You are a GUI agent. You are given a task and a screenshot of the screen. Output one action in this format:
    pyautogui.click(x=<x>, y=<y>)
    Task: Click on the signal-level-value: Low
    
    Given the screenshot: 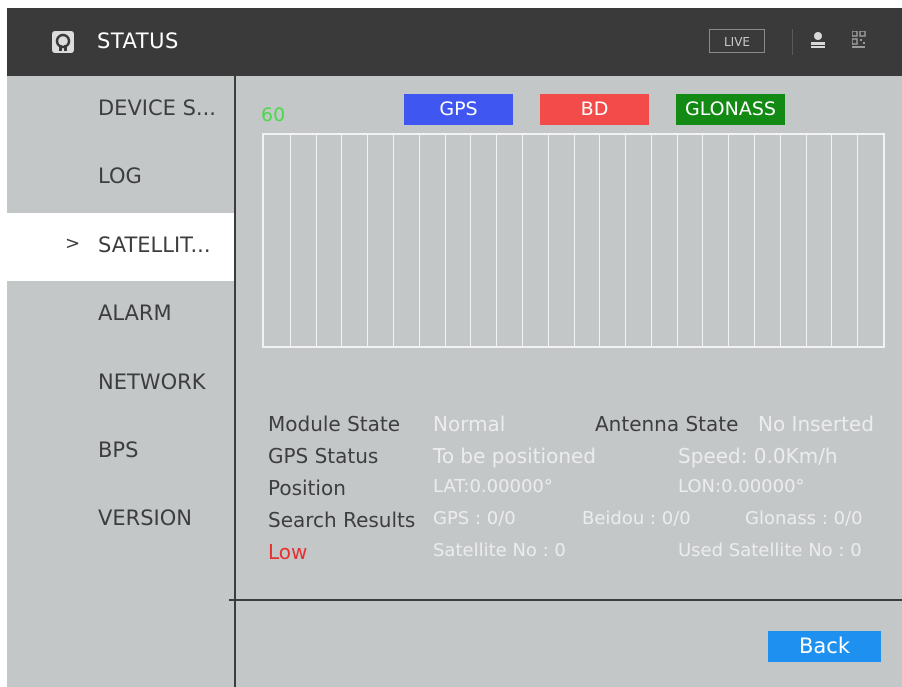 What is the action you would take?
    pyautogui.click(x=288, y=552)
    